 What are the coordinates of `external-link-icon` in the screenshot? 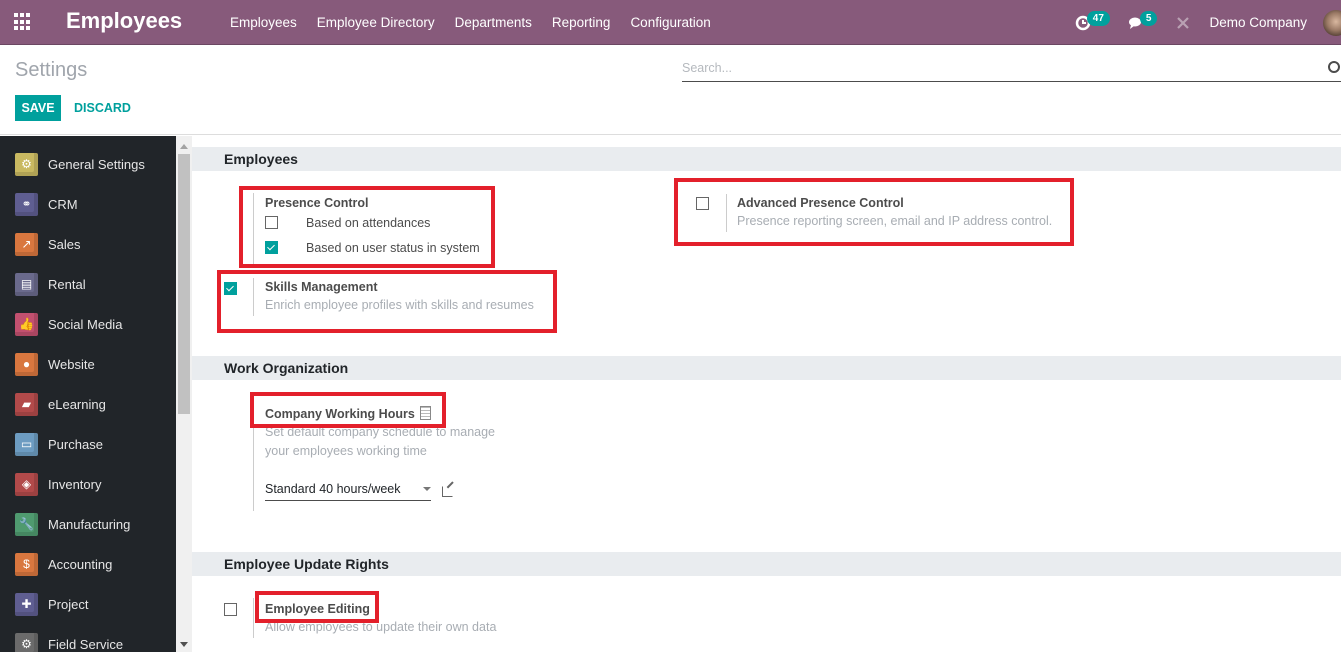 It's located at (447, 491).